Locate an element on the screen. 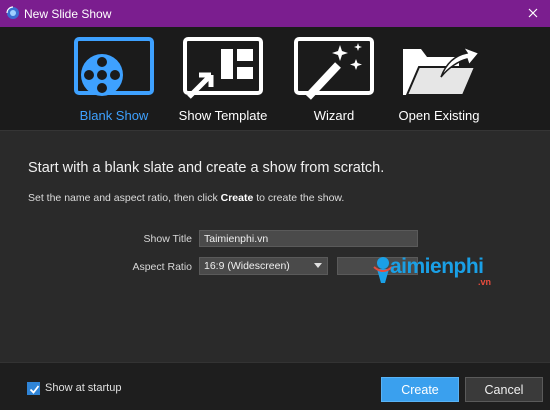 Image resolution: width=550 pixels, height=410 pixels. mode-open-existing: Open Existing is located at coordinates (439, 78).